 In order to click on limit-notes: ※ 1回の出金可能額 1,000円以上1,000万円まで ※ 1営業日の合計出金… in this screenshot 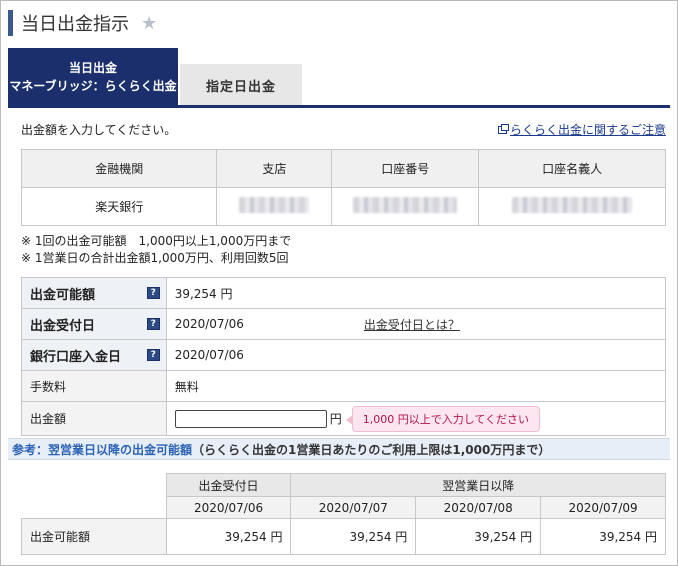, I will do `click(156, 250)`.